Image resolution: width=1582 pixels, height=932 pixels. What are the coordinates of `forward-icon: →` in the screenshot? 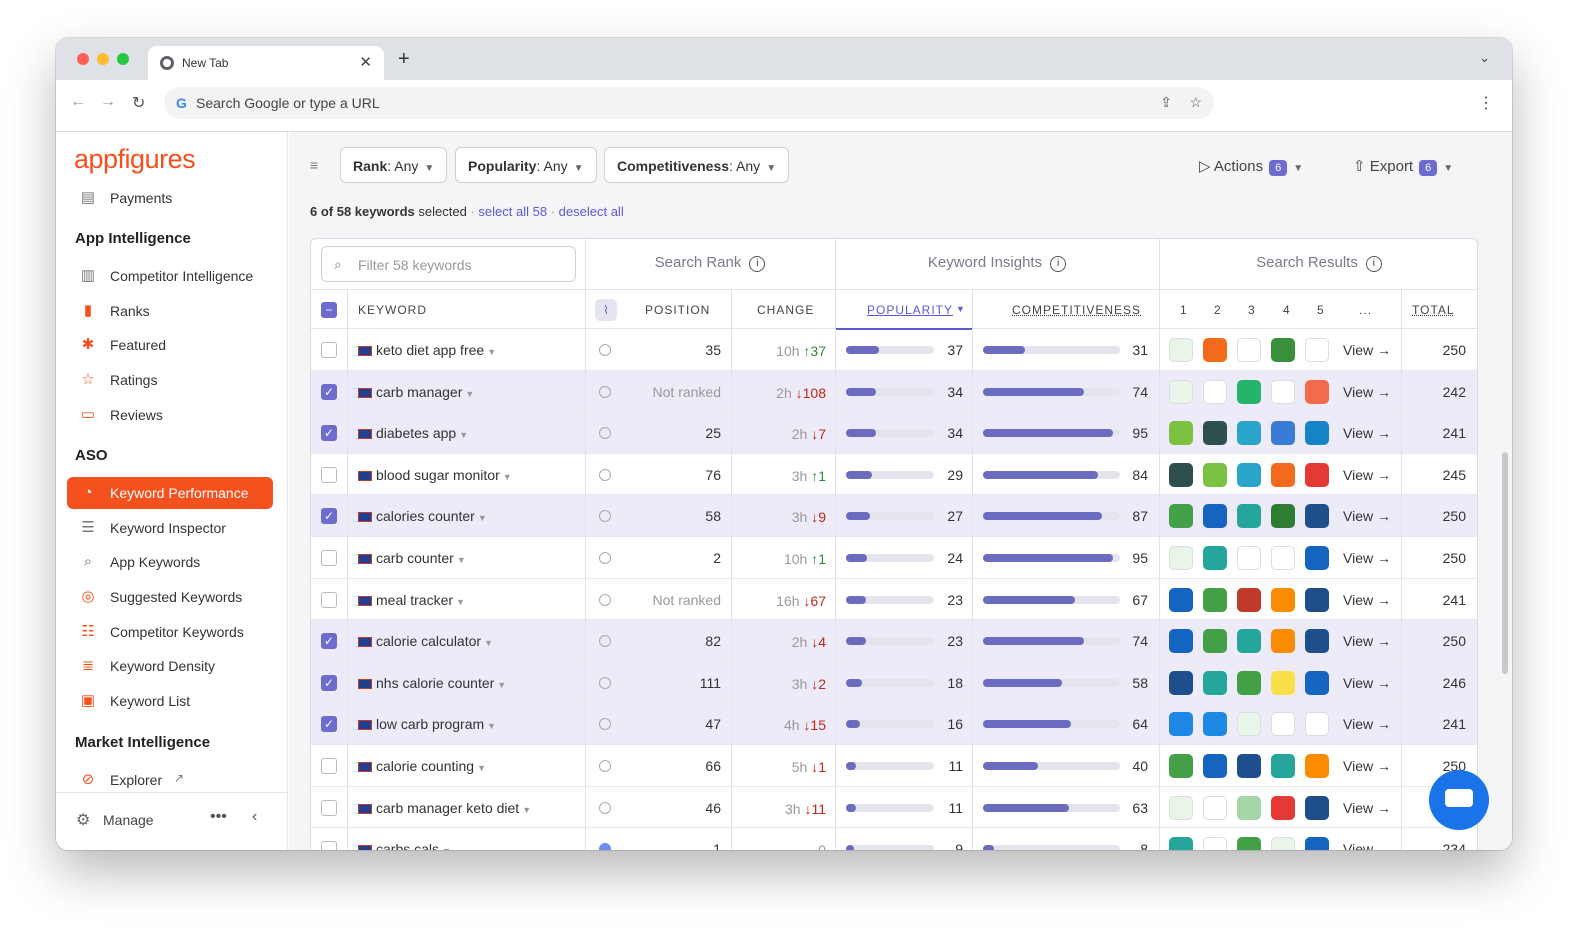 It's located at (108, 102).